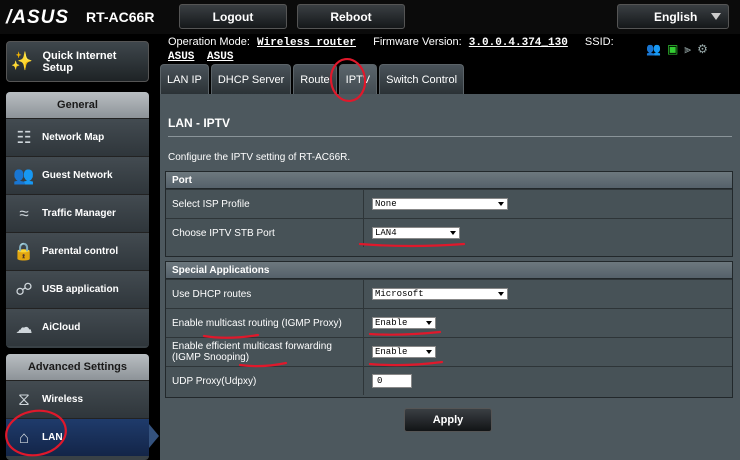 Image resolution: width=740 pixels, height=460 pixels. I want to click on sidebar-item-aicloud: ☁ AiCloud, so click(77, 327).